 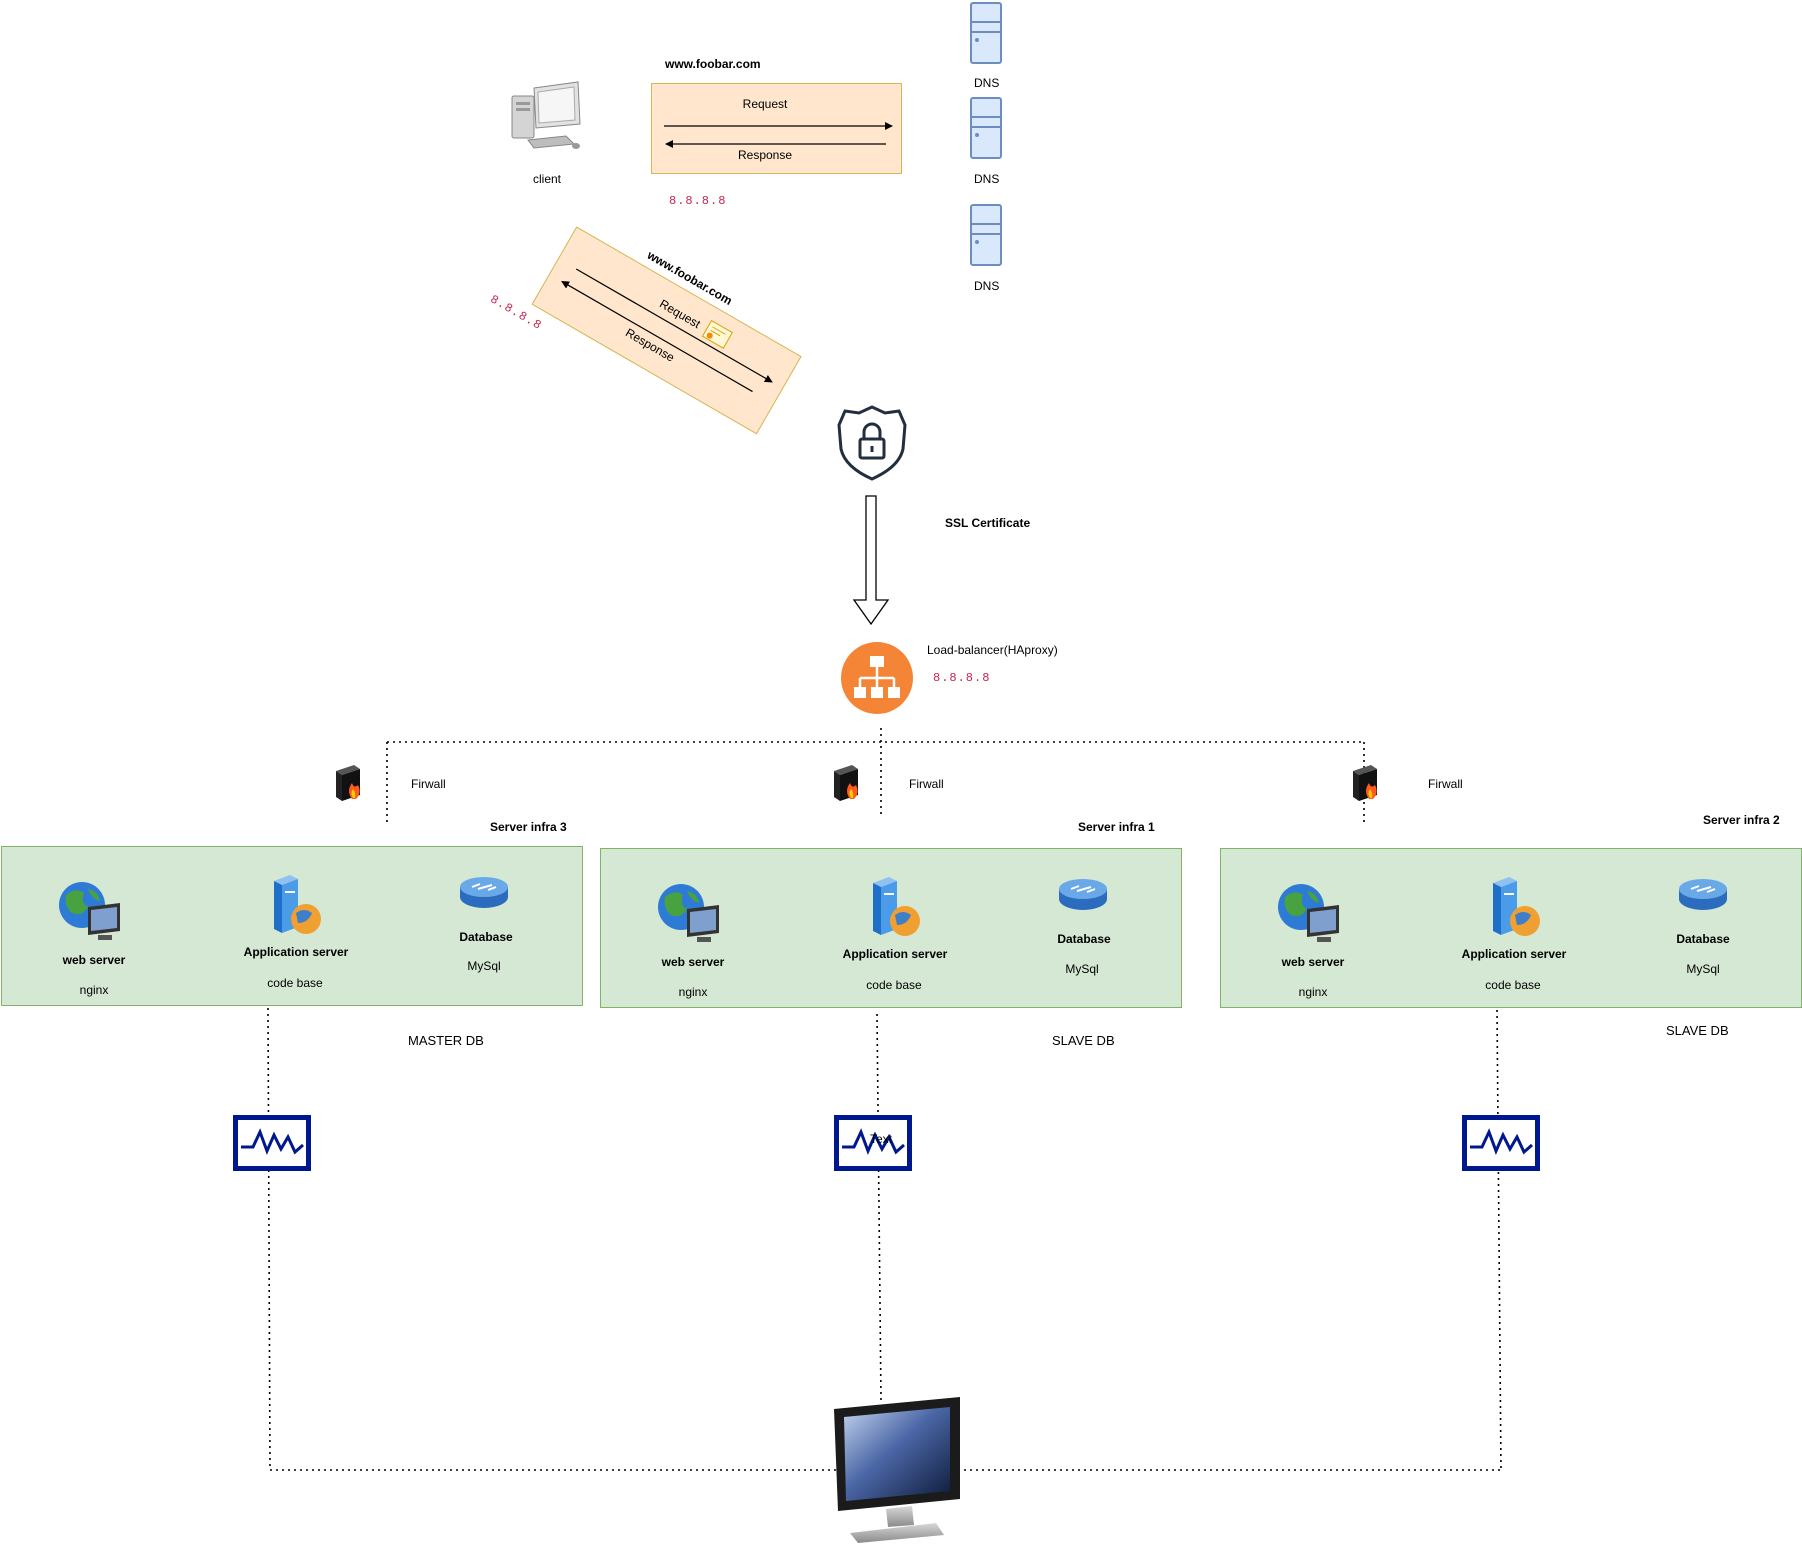 I want to click on ssl-certificate-label: SSL Certificate, so click(x=988, y=523).